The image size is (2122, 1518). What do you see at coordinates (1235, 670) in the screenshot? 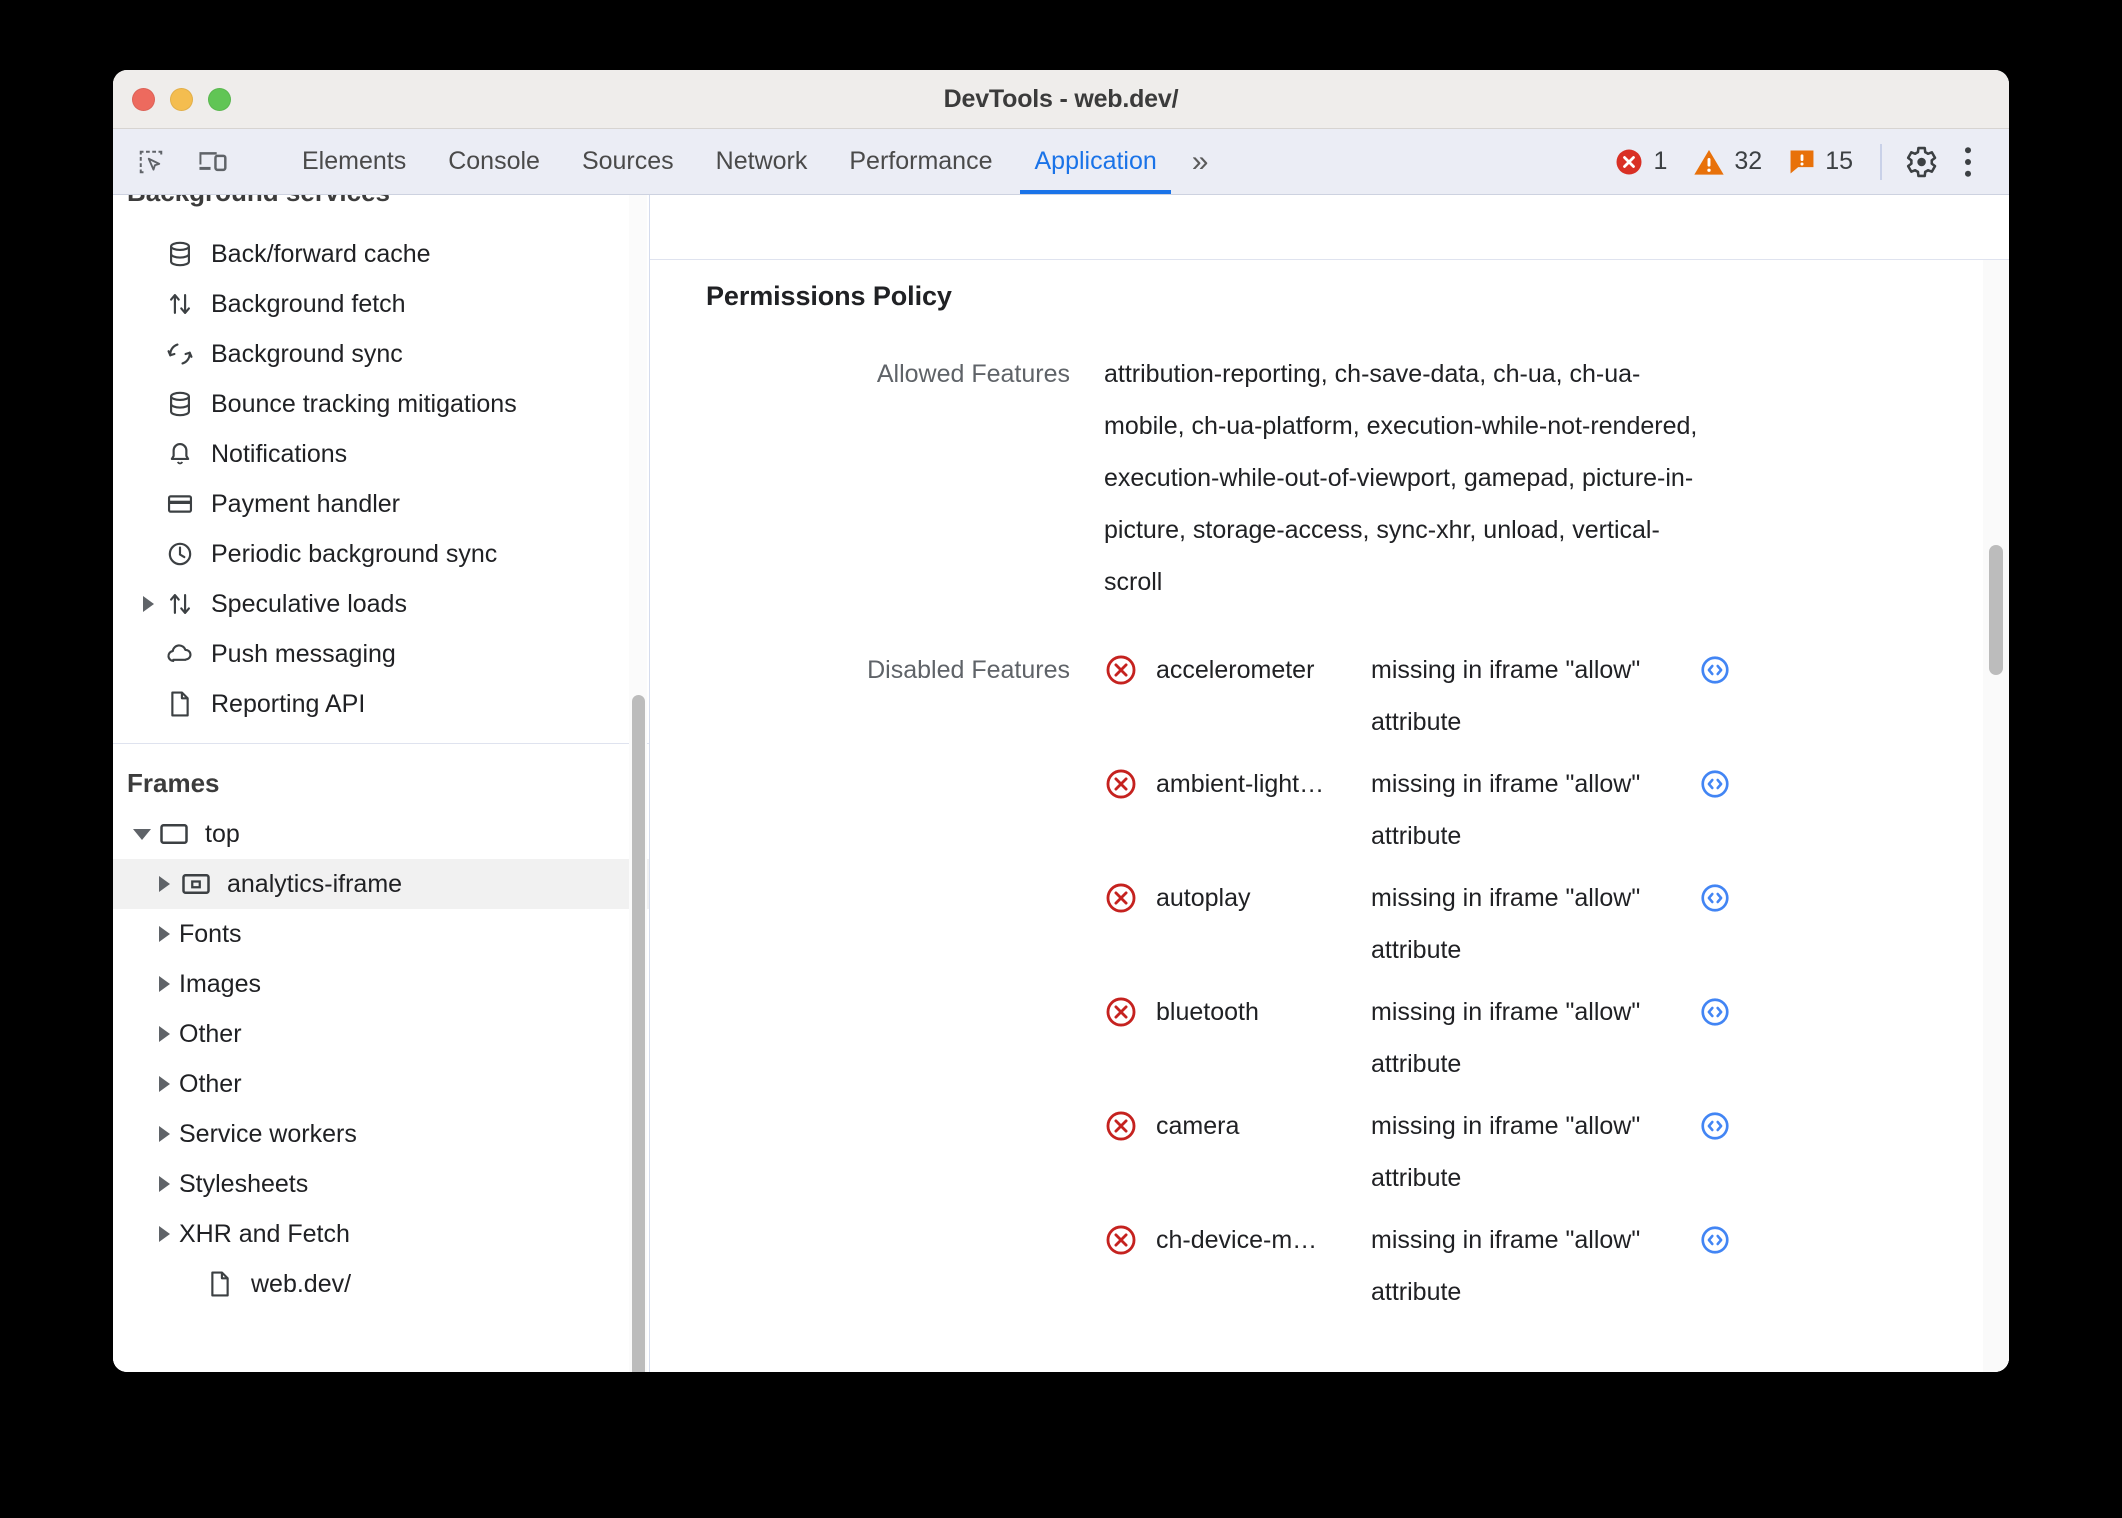
I see `feature-name: accelerometer` at bounding box center [1235, 670].